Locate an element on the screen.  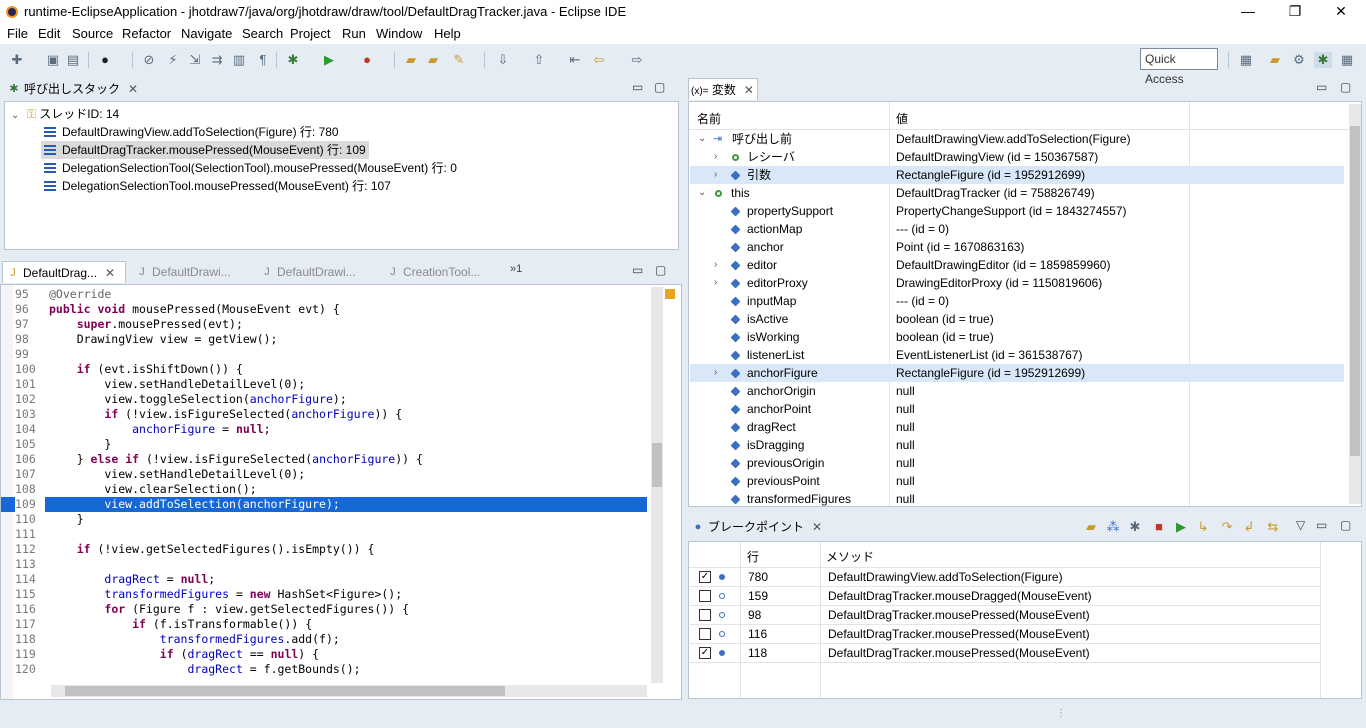
next-annotation-icon: ⇩ is located at coordinates (503, 60).